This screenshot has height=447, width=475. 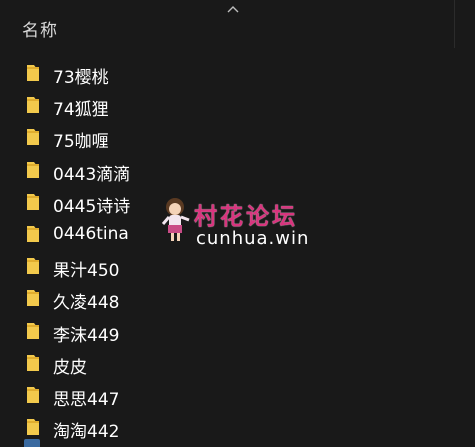 What do you see at coordinates (246, 217) in the screenshot?
I see `watermark-title: 村花论坛` at bounding box center [246, 217].